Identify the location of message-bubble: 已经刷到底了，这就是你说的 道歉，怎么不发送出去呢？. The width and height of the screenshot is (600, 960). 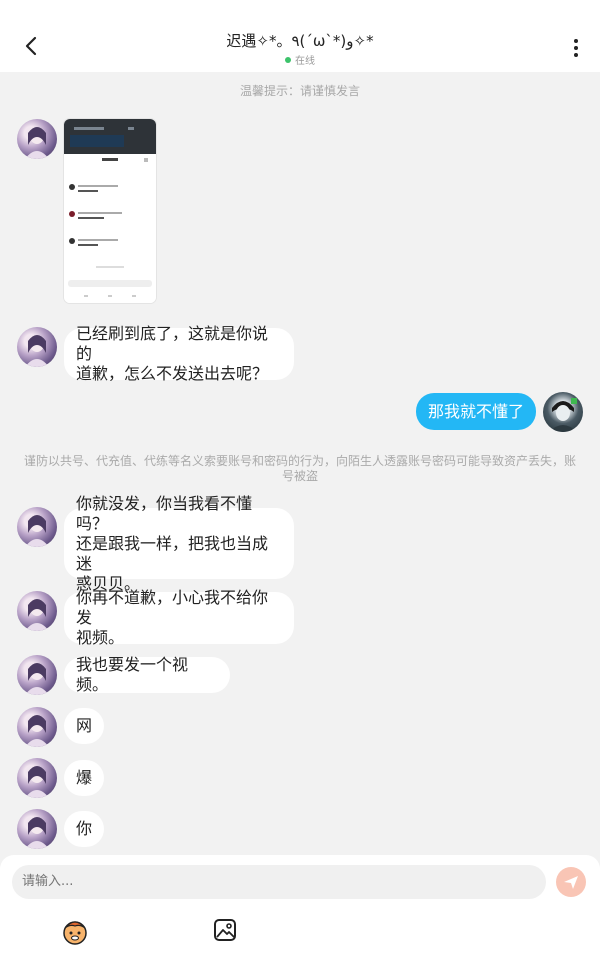
(179, 353).